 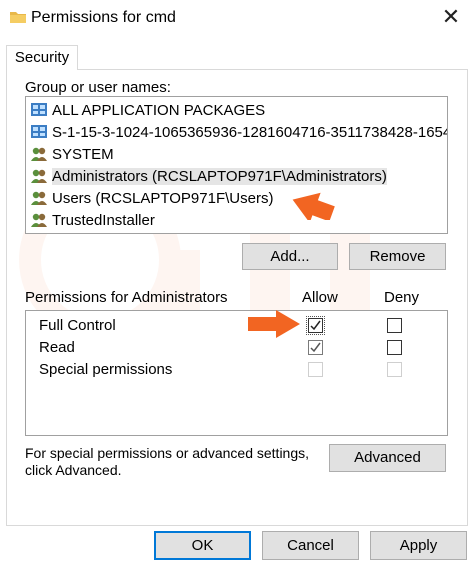 I want to click on group-names-label: Group or user names:, so click(x=98, y=87).